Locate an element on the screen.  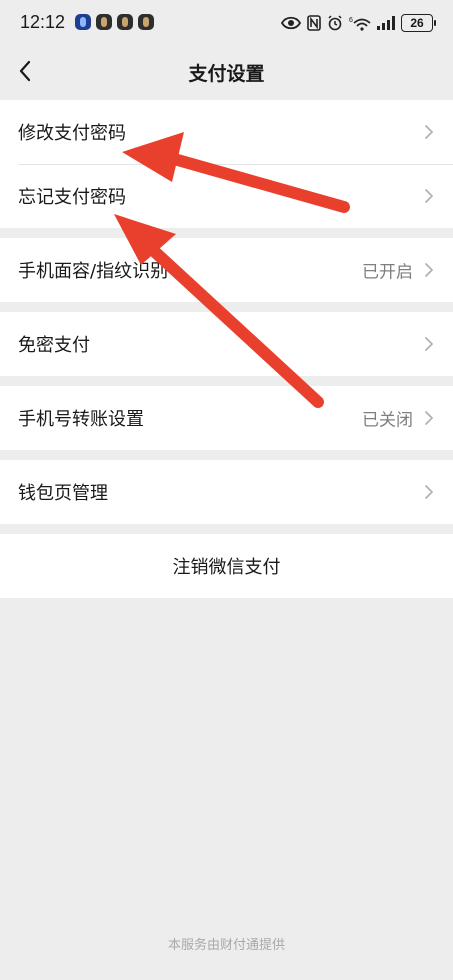
password-free-payment-row: 免密支付 is located at coordinates (226, 344).